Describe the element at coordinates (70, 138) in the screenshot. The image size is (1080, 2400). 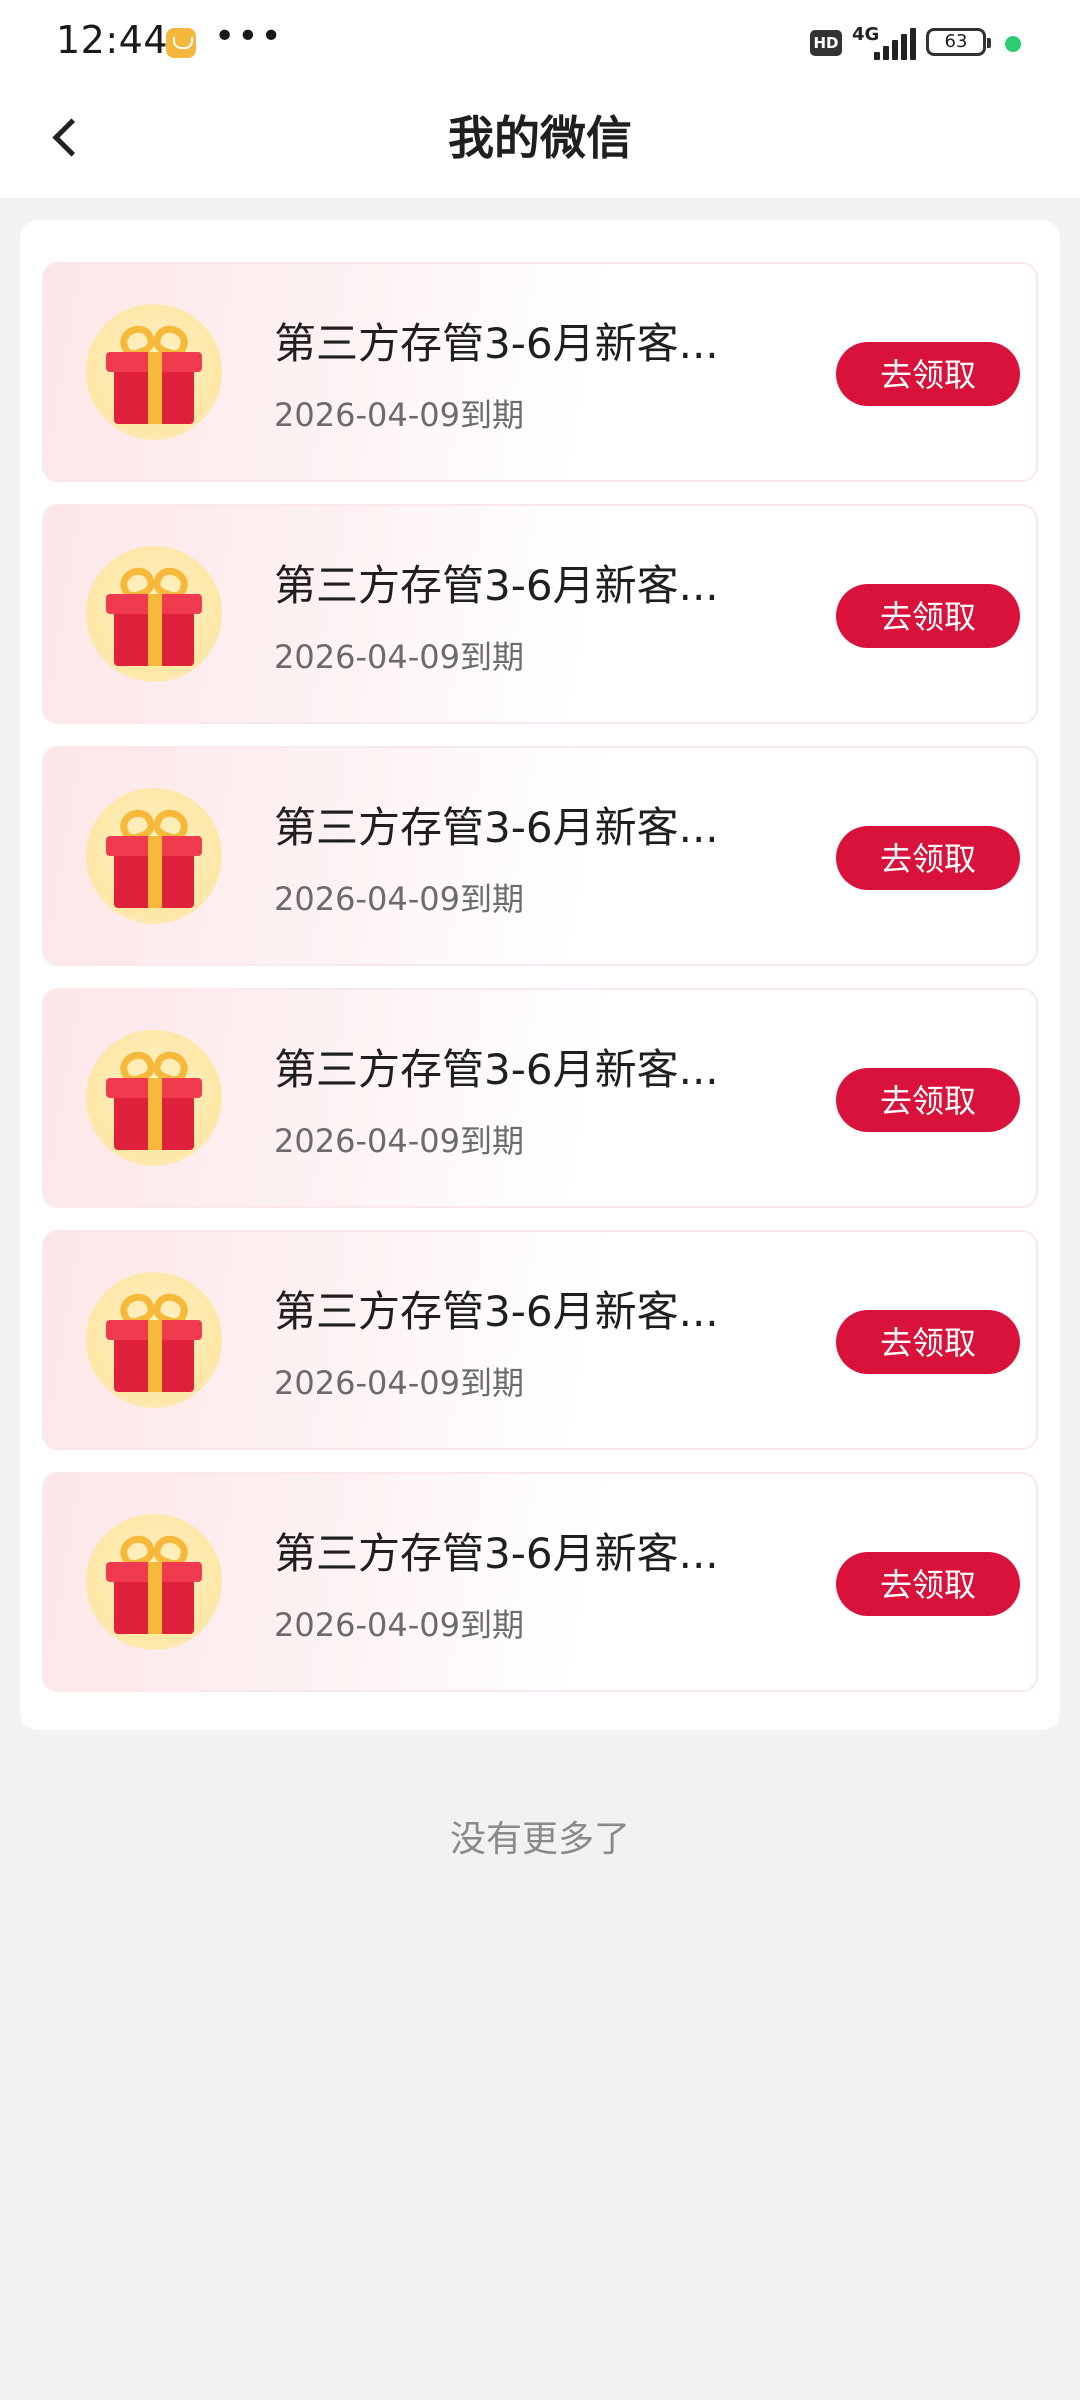
I see `back-arrow-icon` at that location.